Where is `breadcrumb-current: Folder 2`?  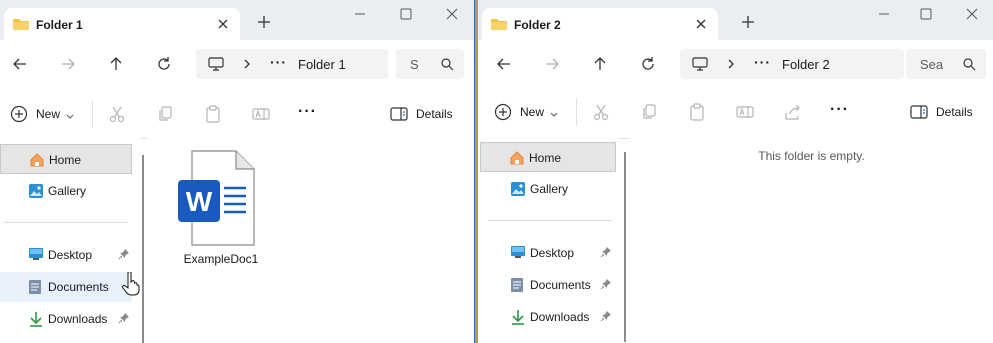
breadcrumb-current: Folder 2 is located at coordinates (806, 64).